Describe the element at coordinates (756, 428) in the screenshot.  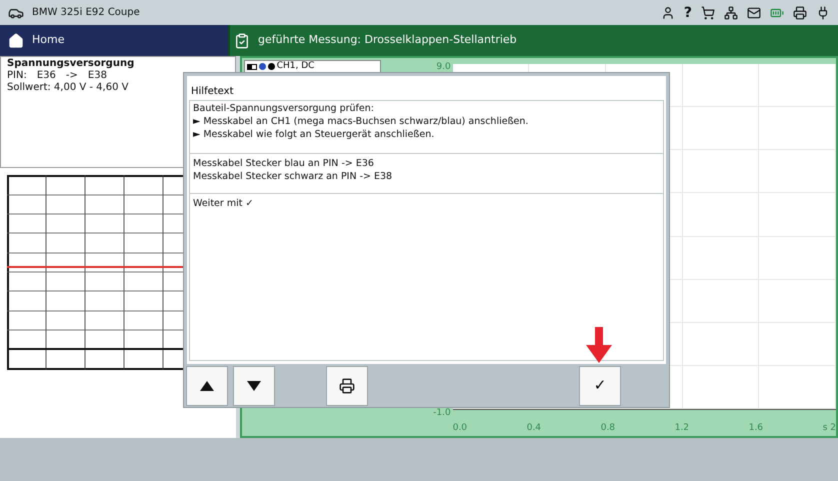
I see `x-axis-label: 1.6` at that location.